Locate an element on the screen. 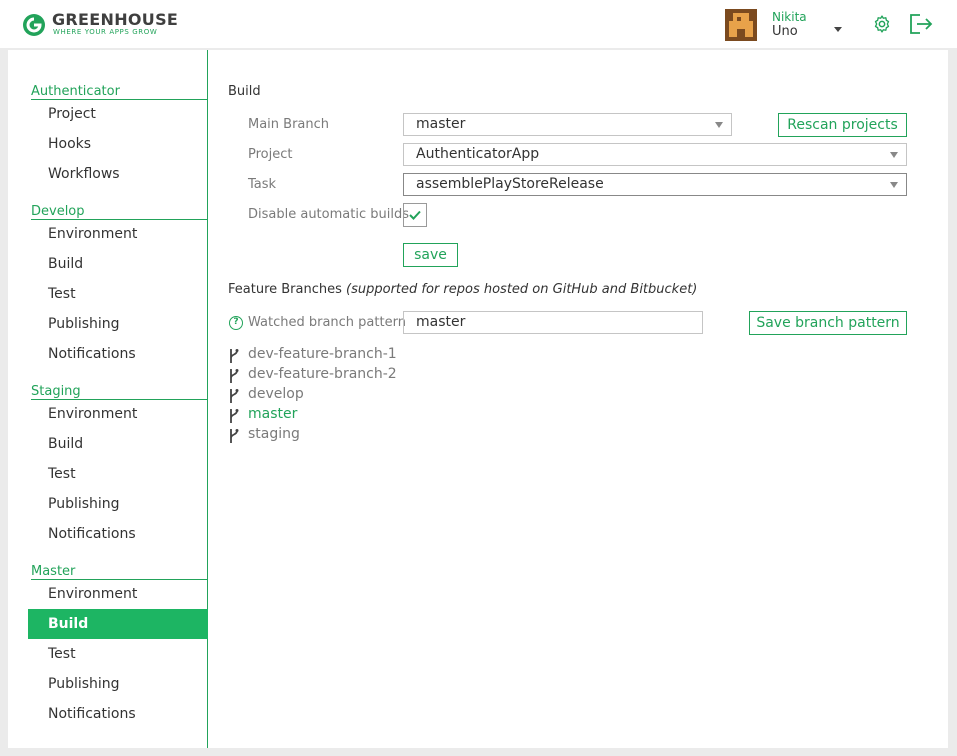 The width and height of the screenshot is (957, 756). task-select: assemblePlayStoreRelease is located at coordinates (655, 184).